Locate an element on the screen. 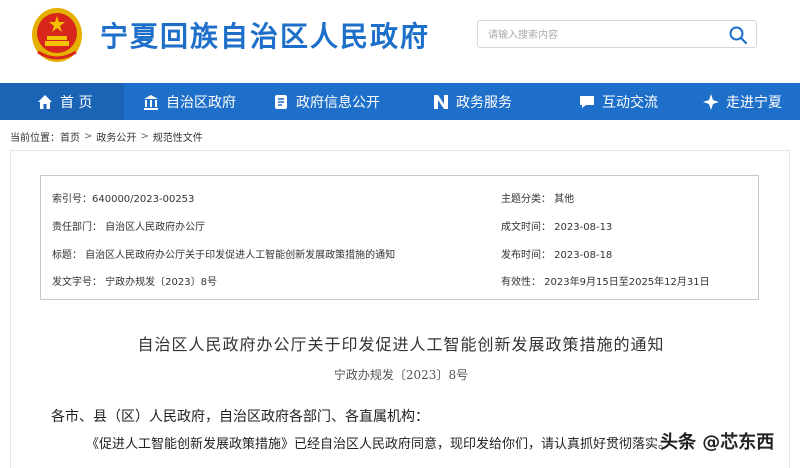 This screenshot has width=800, height=468. search-box is located at coordinates (617, 34).